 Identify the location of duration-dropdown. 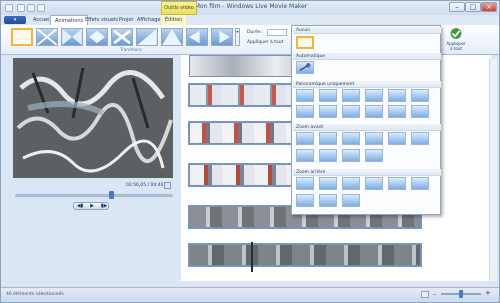
(277, 32).